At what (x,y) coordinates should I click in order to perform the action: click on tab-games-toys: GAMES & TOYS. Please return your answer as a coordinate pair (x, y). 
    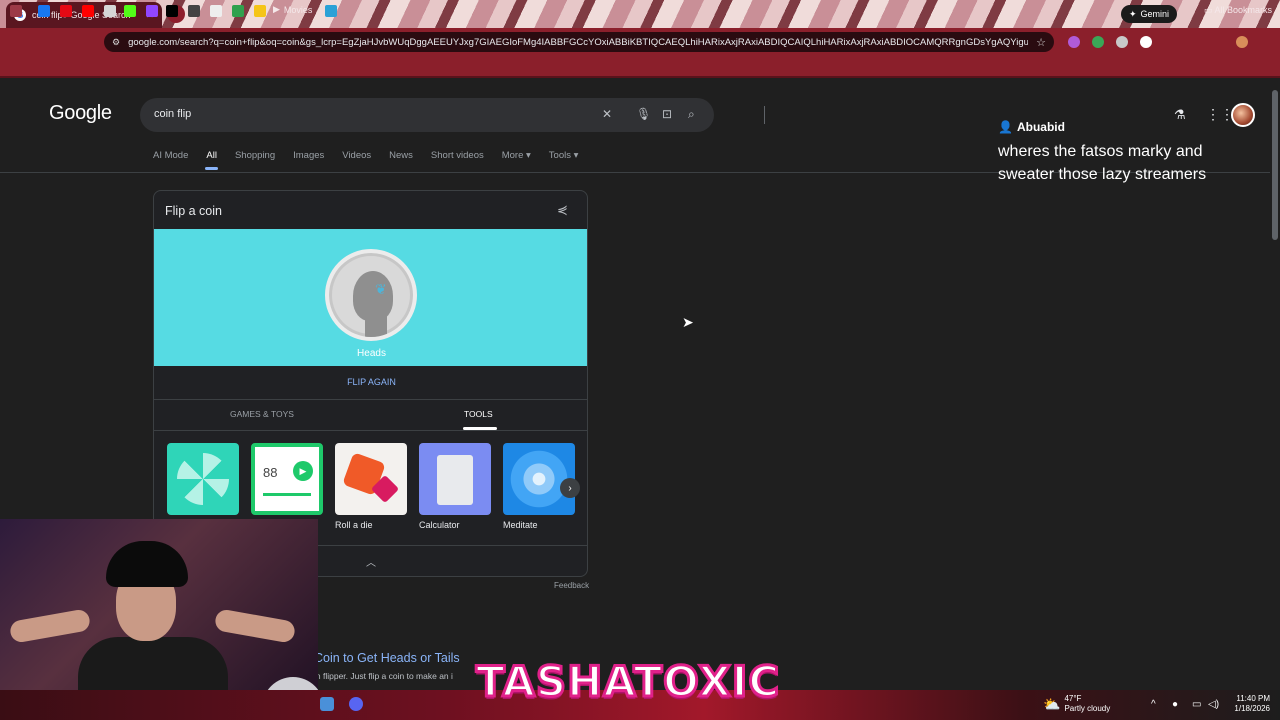
    Looking at the image, I should click on (262, 414).